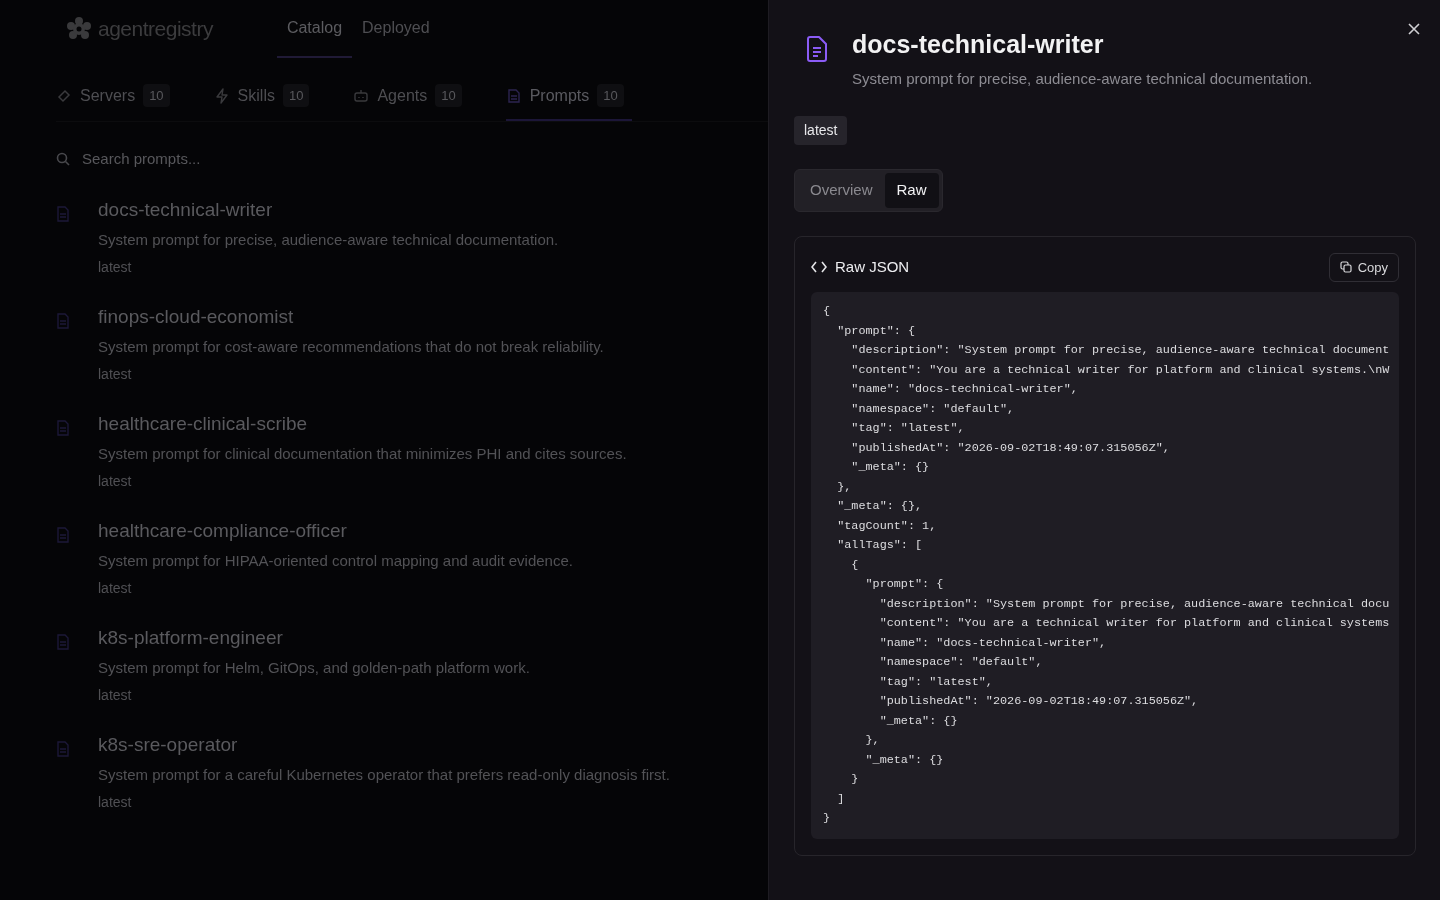 The image size is (1440, 900). What do you see at coordinates (79, 29) in the screenshot?
I see `logo-icon` at bounding box center [79, 29].